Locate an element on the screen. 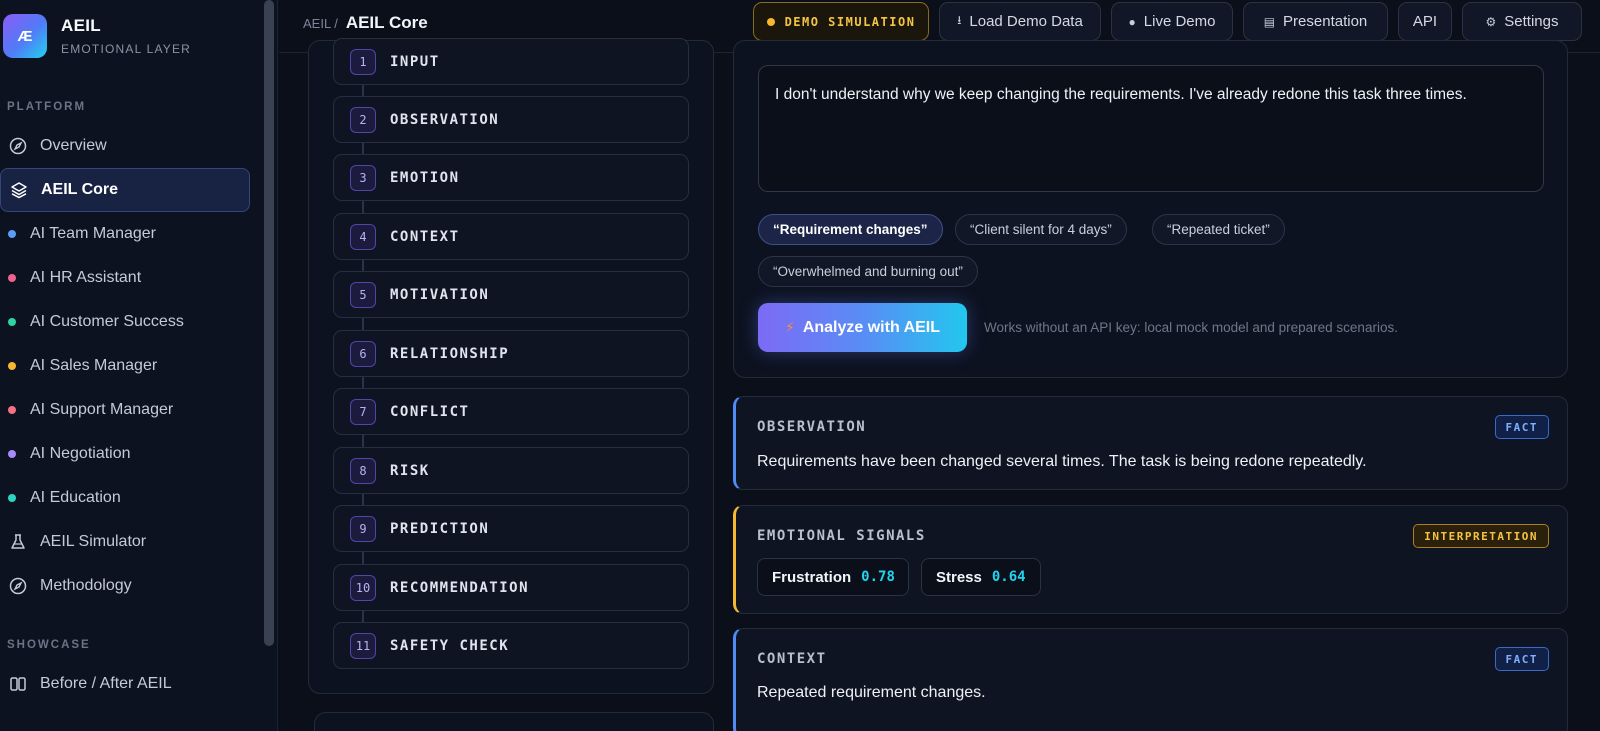  flask-icon is located at coordinates (18, 542).